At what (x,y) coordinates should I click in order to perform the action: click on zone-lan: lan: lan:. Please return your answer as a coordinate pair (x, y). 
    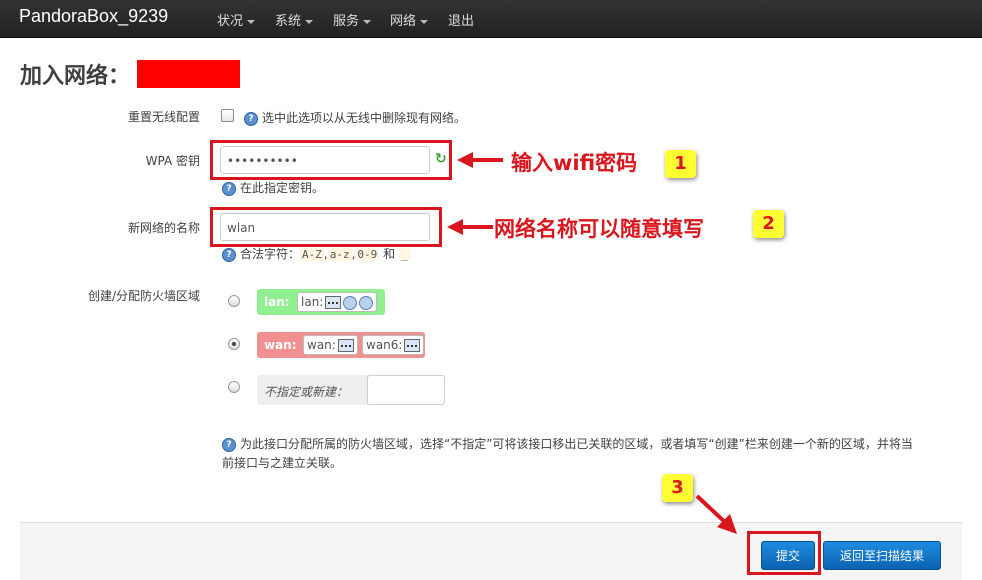
    Looking at the image, I should click on (321, 302).